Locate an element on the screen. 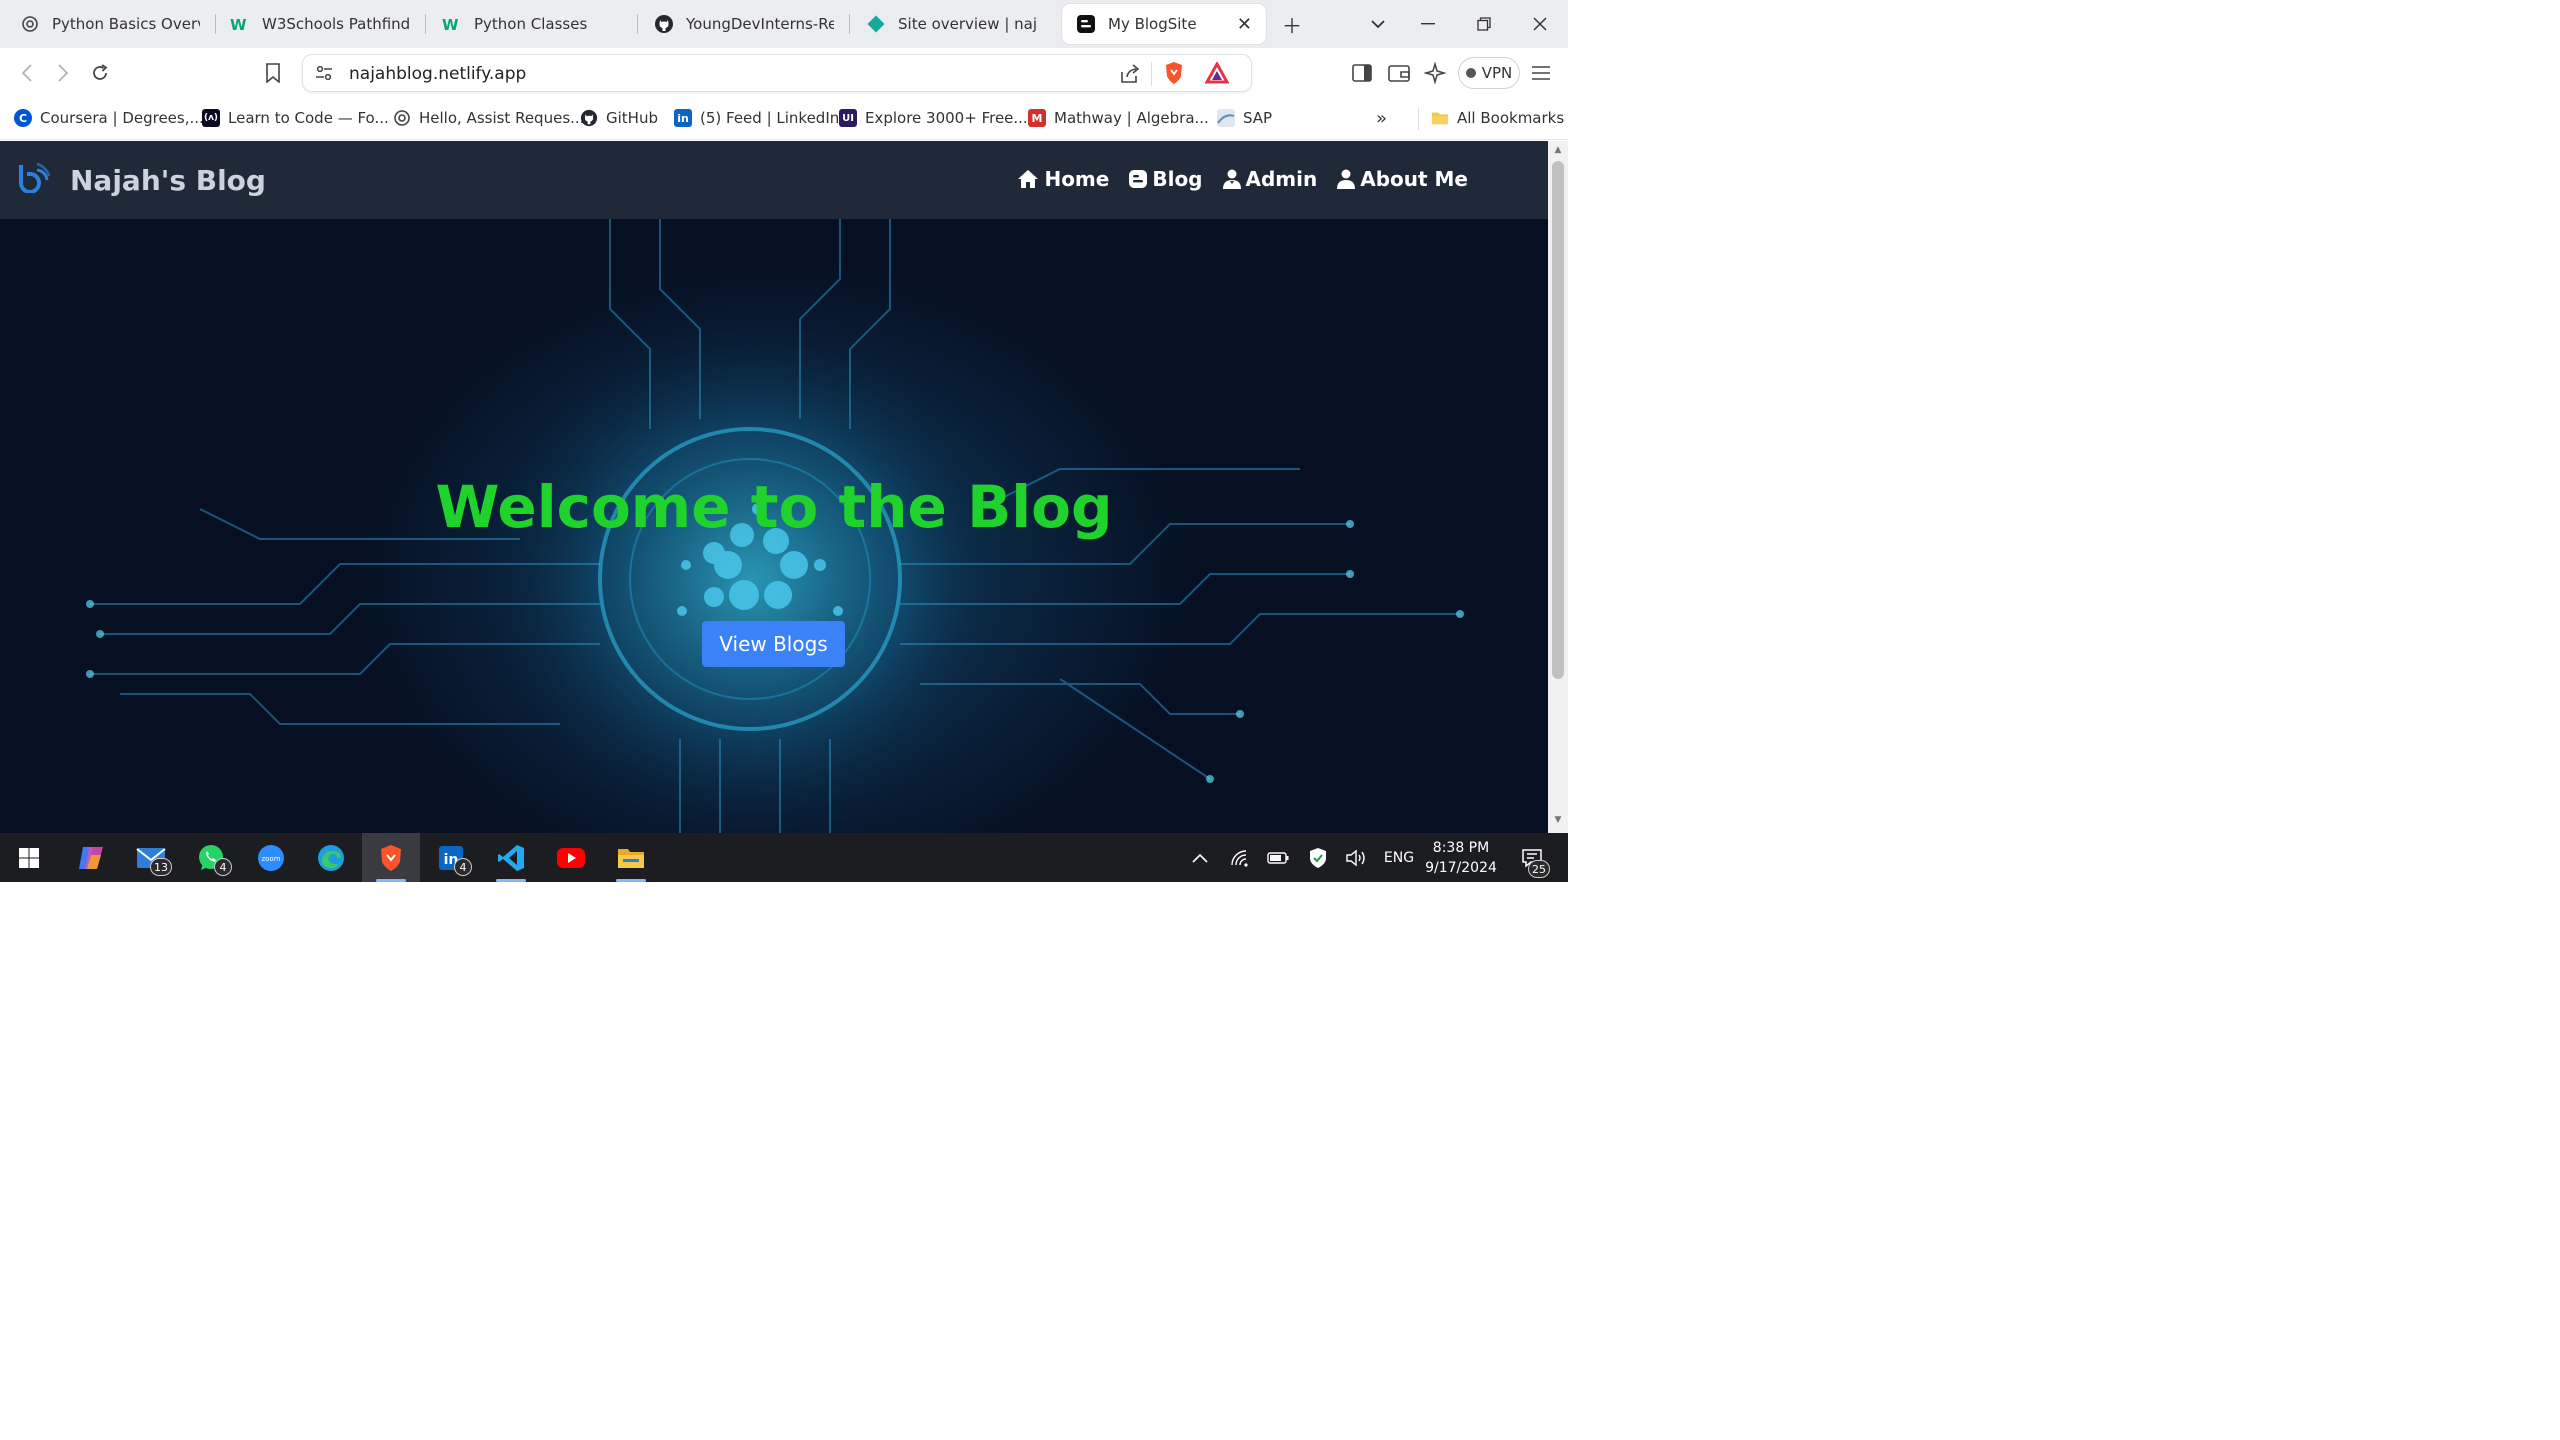  tab-title: YoungDevInterns-React is located at coordinates (760, 24).